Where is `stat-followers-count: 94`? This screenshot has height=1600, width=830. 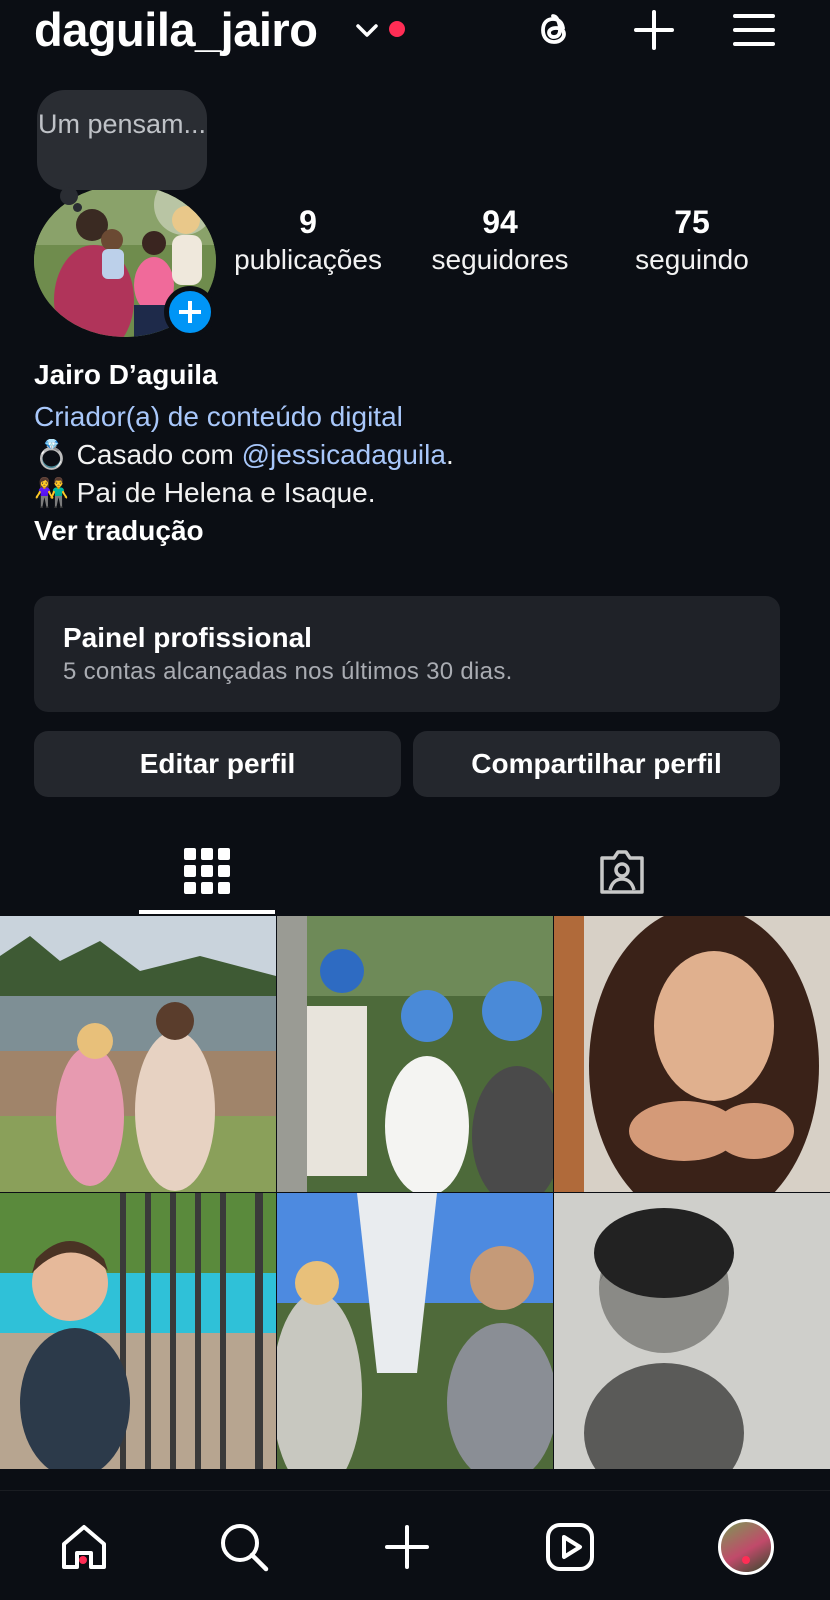 stat-followers-count: 94 is located at coordinates (500, 222).